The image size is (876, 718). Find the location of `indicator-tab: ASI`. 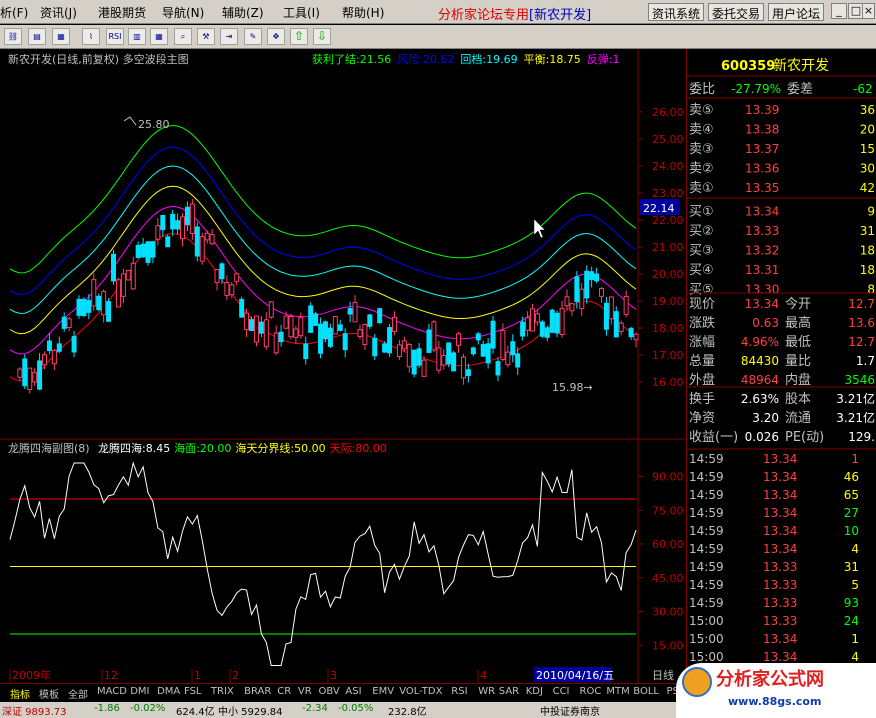

indicator-tab: ASI is located at coordinates (353, 691).